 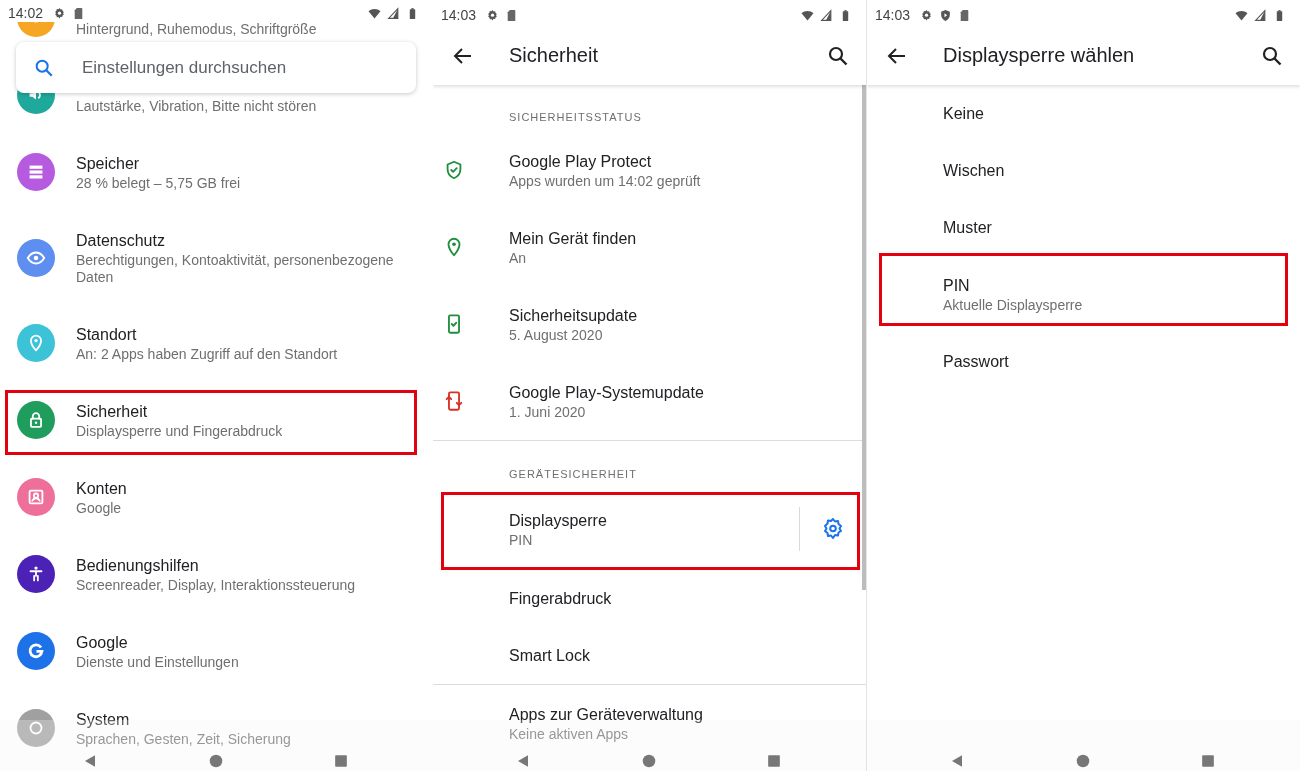 I want to click on item-subtitle: Dienste und Einstellungen, so click(x=157, y=662).